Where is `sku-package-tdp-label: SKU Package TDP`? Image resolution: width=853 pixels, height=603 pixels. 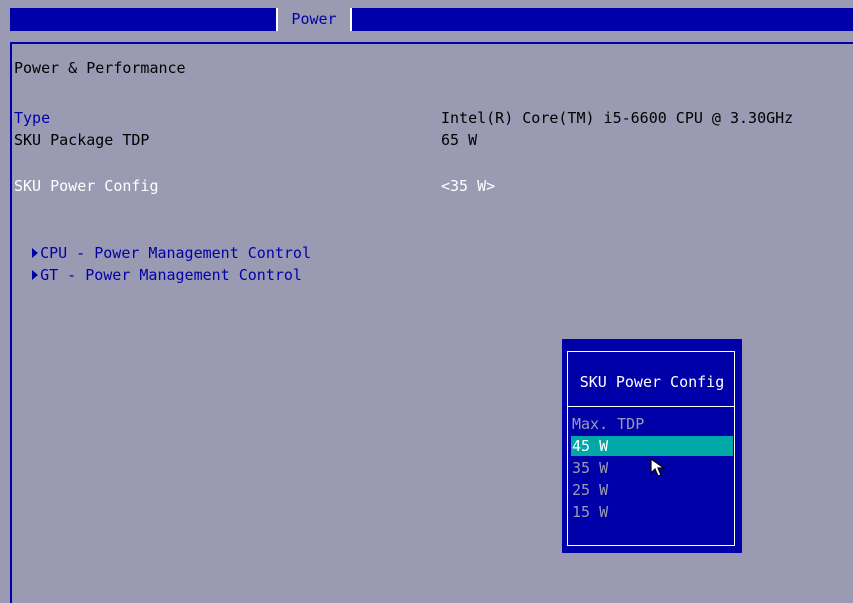 sku-package-tdp-label: SKU Package TDP is located at coordinates (82, 140).